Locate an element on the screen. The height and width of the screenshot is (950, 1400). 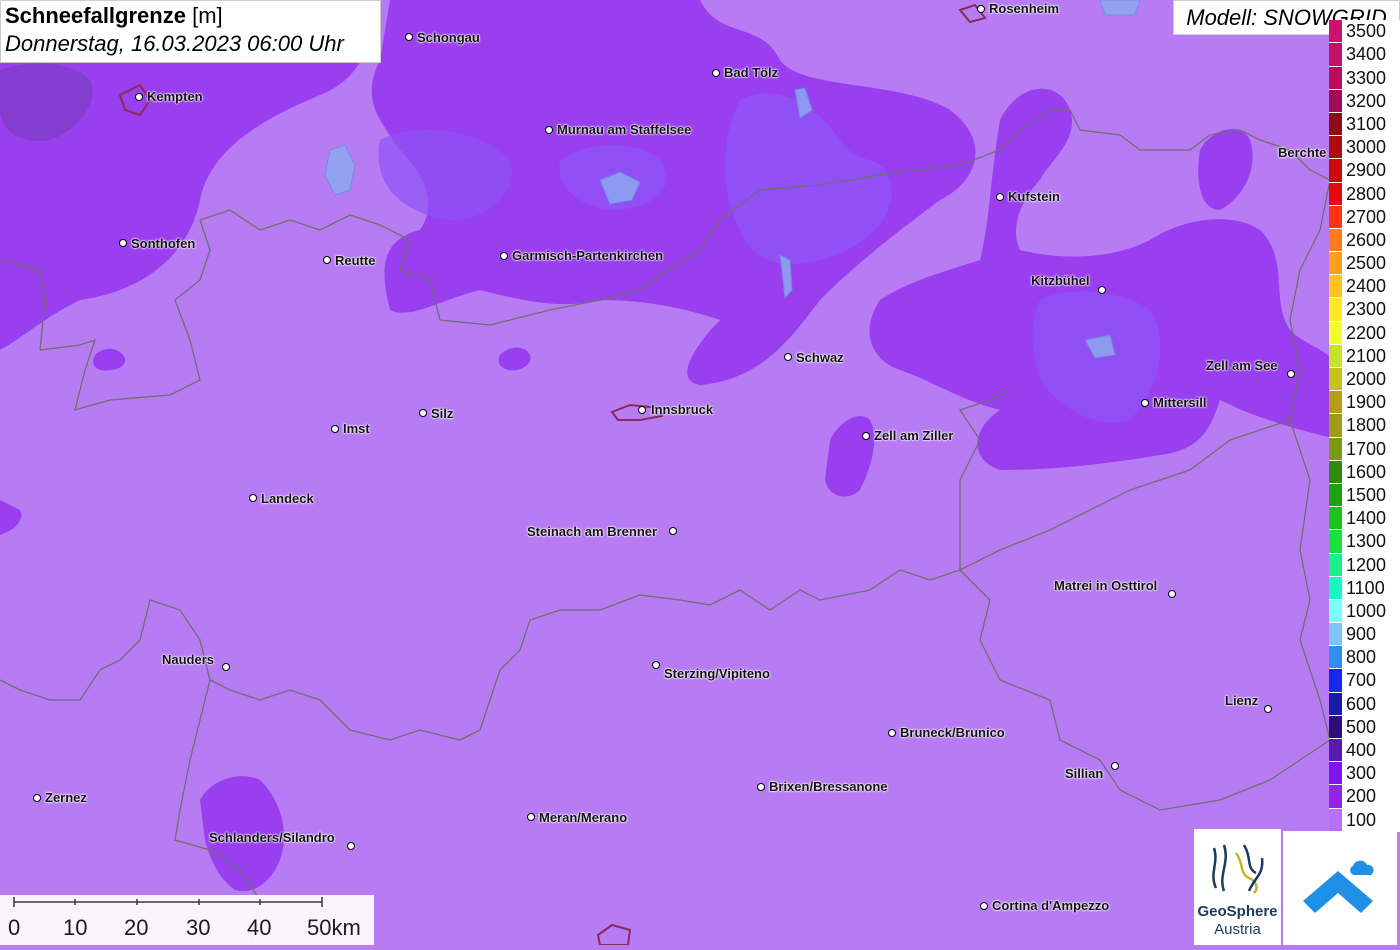
legend-item: 1700 is located at coordinates (1364, 449).